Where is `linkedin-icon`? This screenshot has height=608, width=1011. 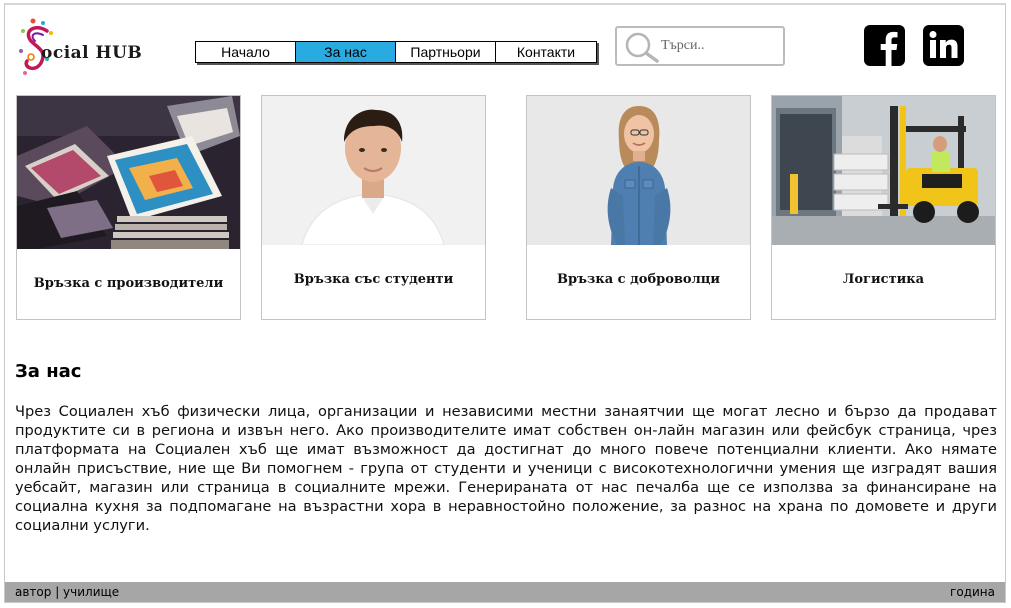 linkedin-icon is located at coordinates (943, 45).